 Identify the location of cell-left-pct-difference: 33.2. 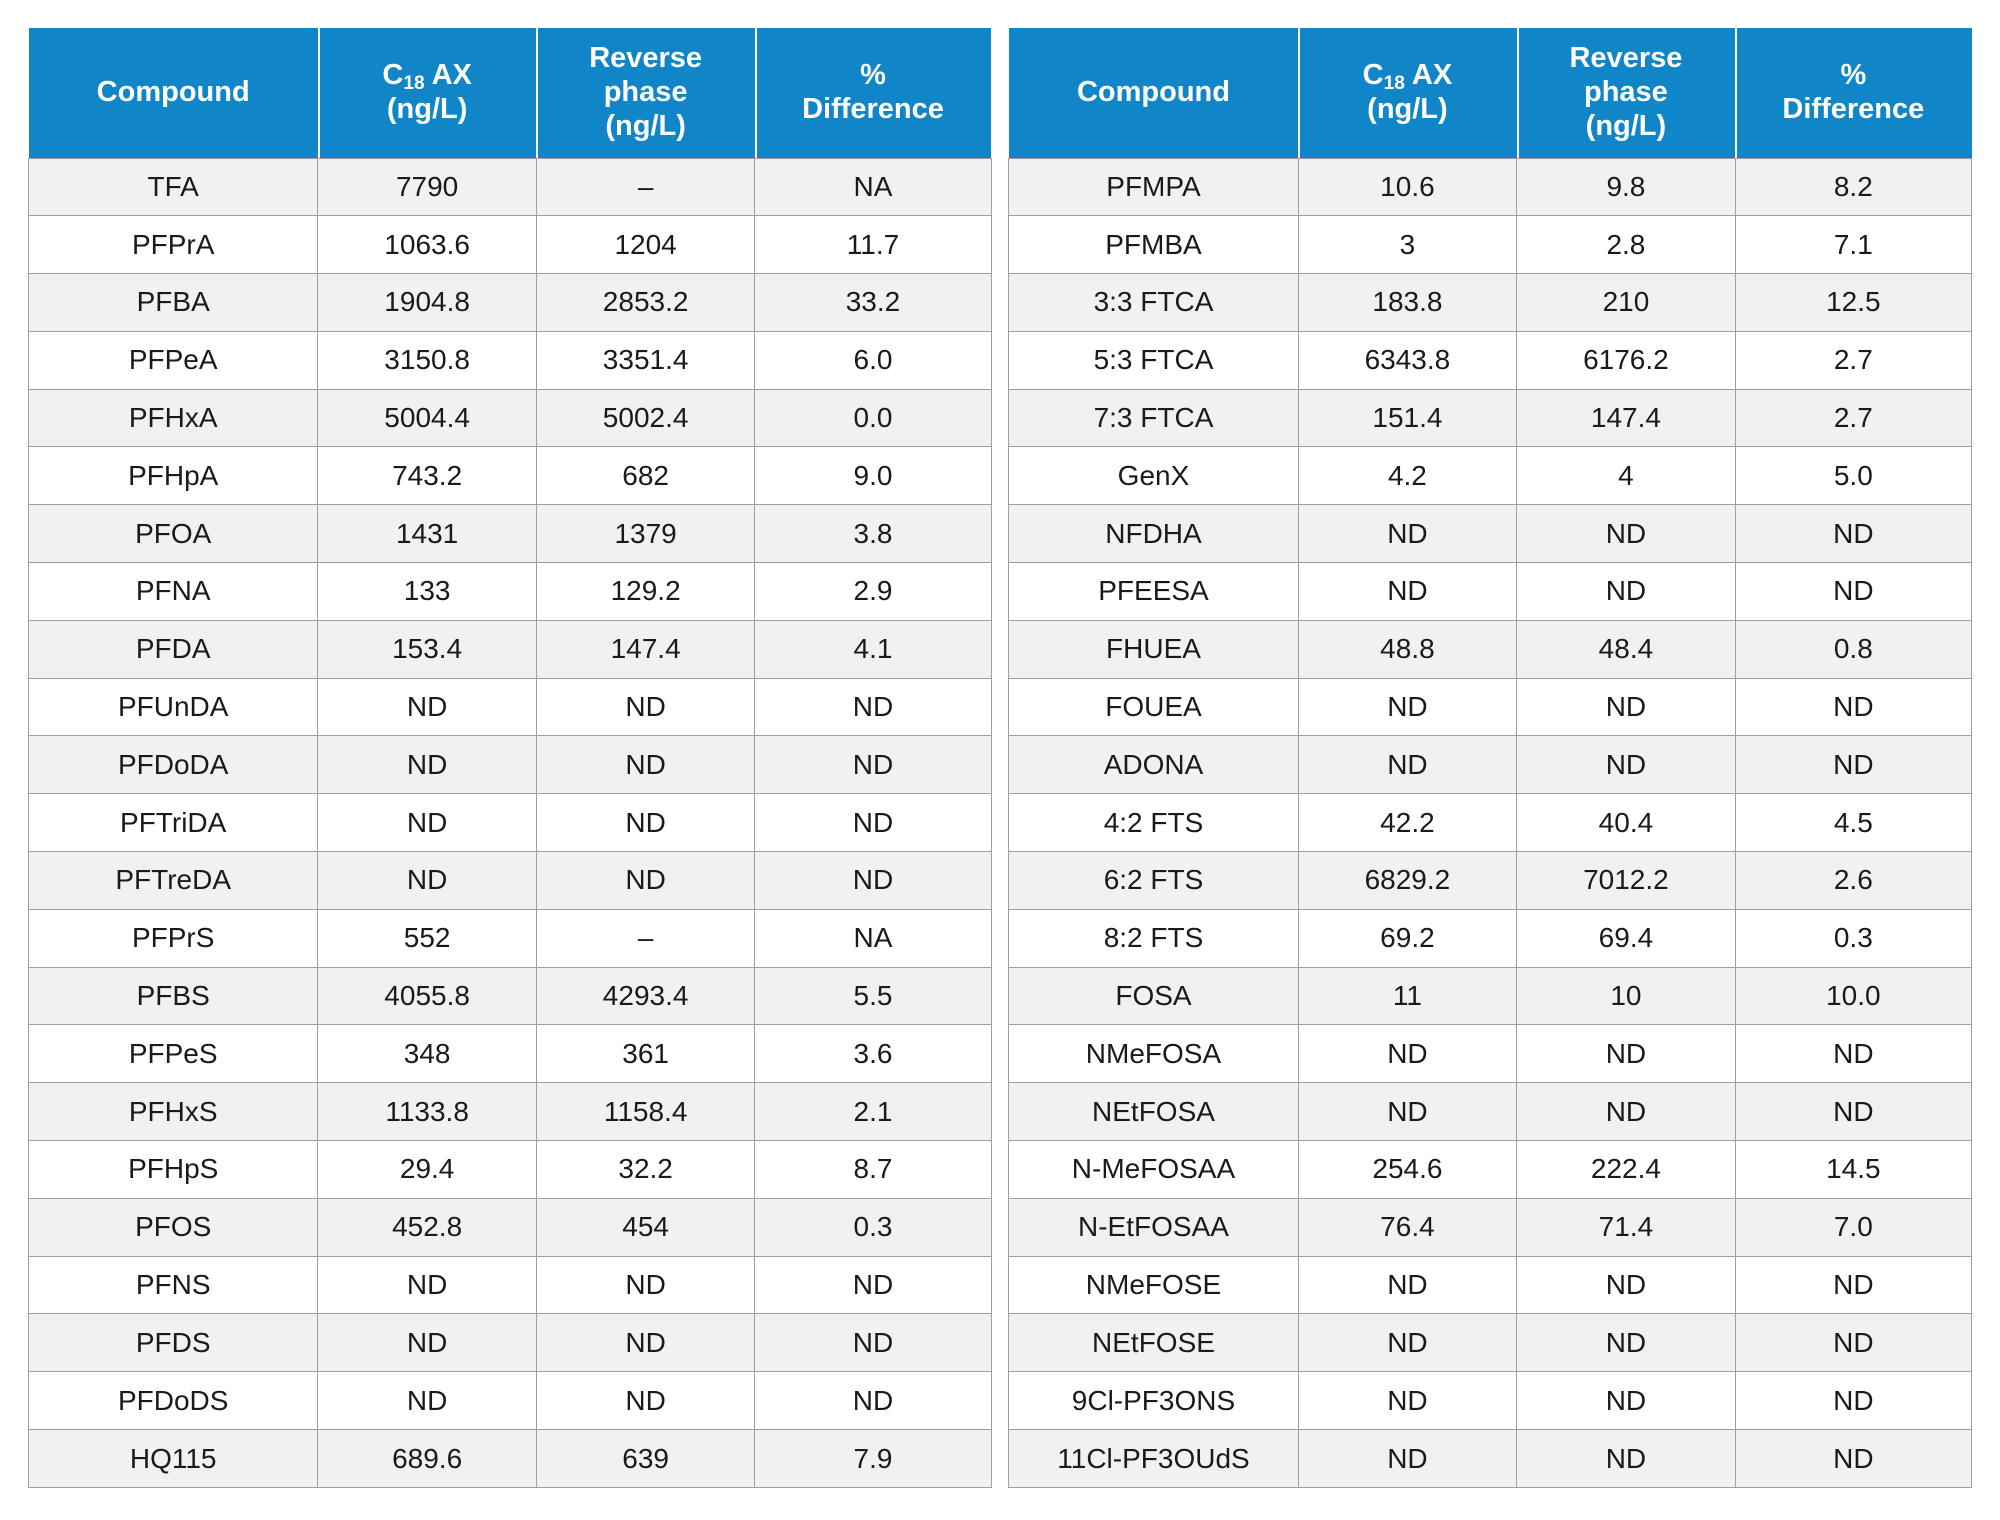
(873, 302).